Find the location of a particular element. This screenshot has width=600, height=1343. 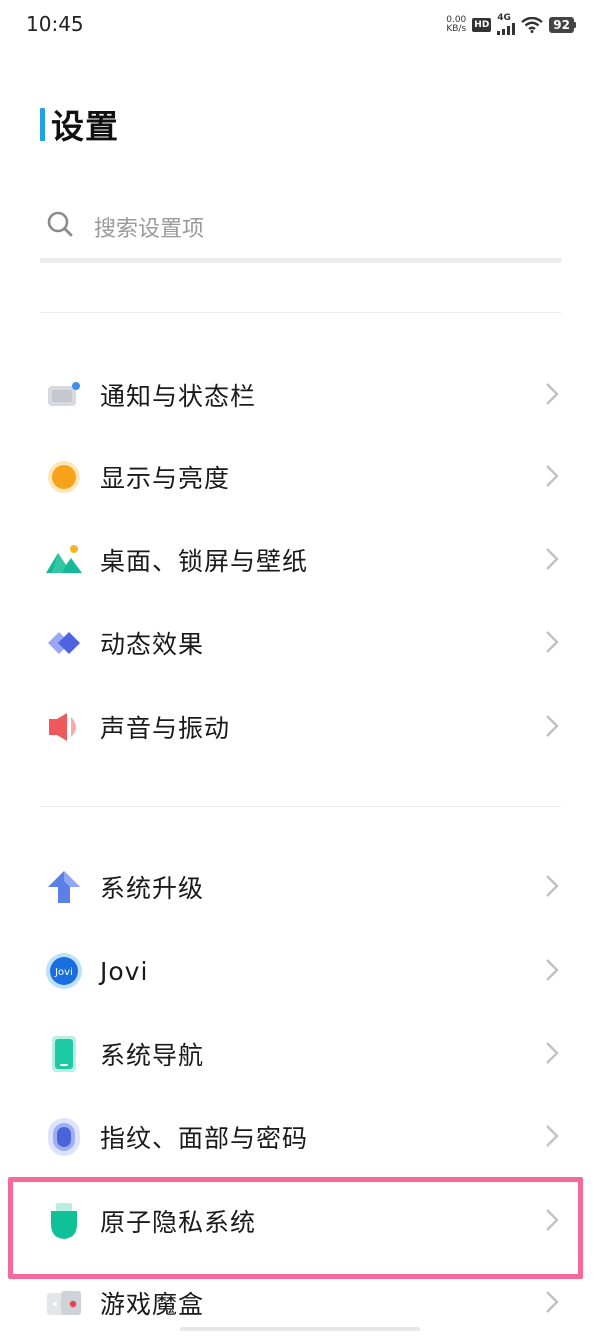

notification-statusbar-icon is located at coordinates (64, 395).